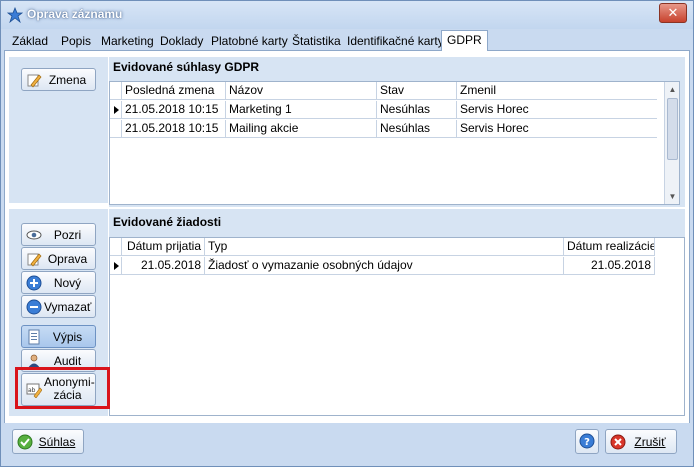  I want to click on help-button: ?, so click(587, 441).